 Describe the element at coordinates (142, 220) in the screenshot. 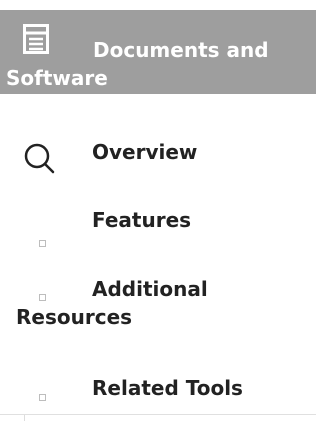

I see `nav-item-label: Features` at that location.